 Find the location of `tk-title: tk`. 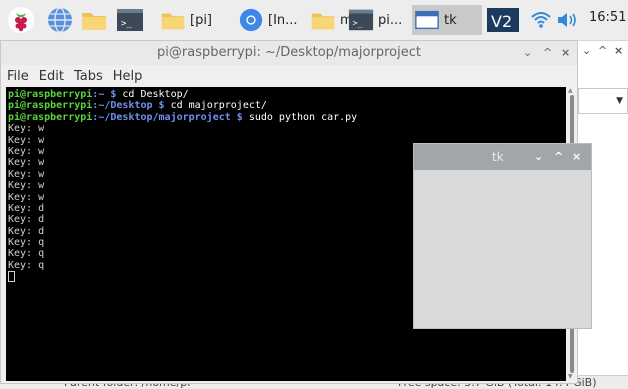

tk-title: tk is located at coordinates (498, 157).